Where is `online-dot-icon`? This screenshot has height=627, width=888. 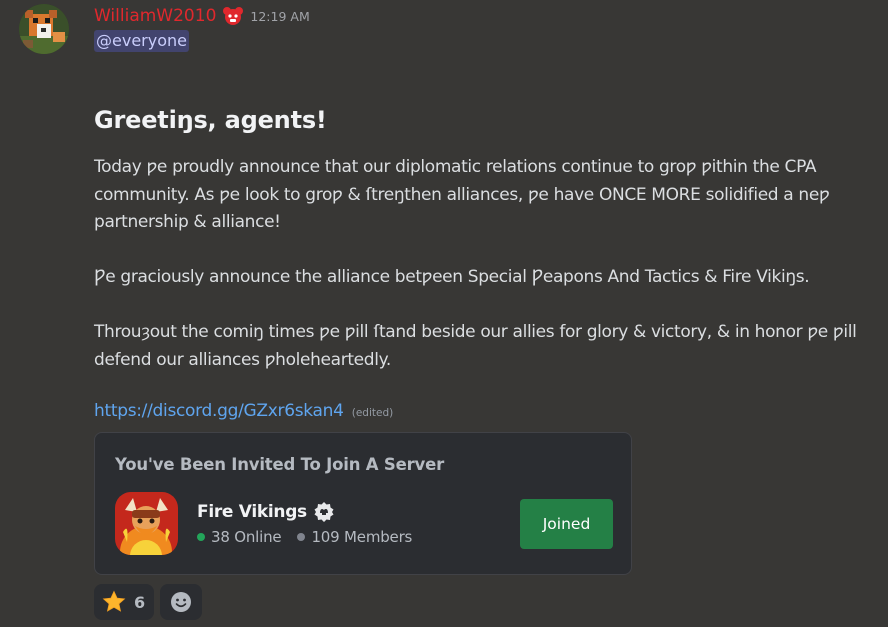 online-dot-icon is located at coordinates (201, 537).